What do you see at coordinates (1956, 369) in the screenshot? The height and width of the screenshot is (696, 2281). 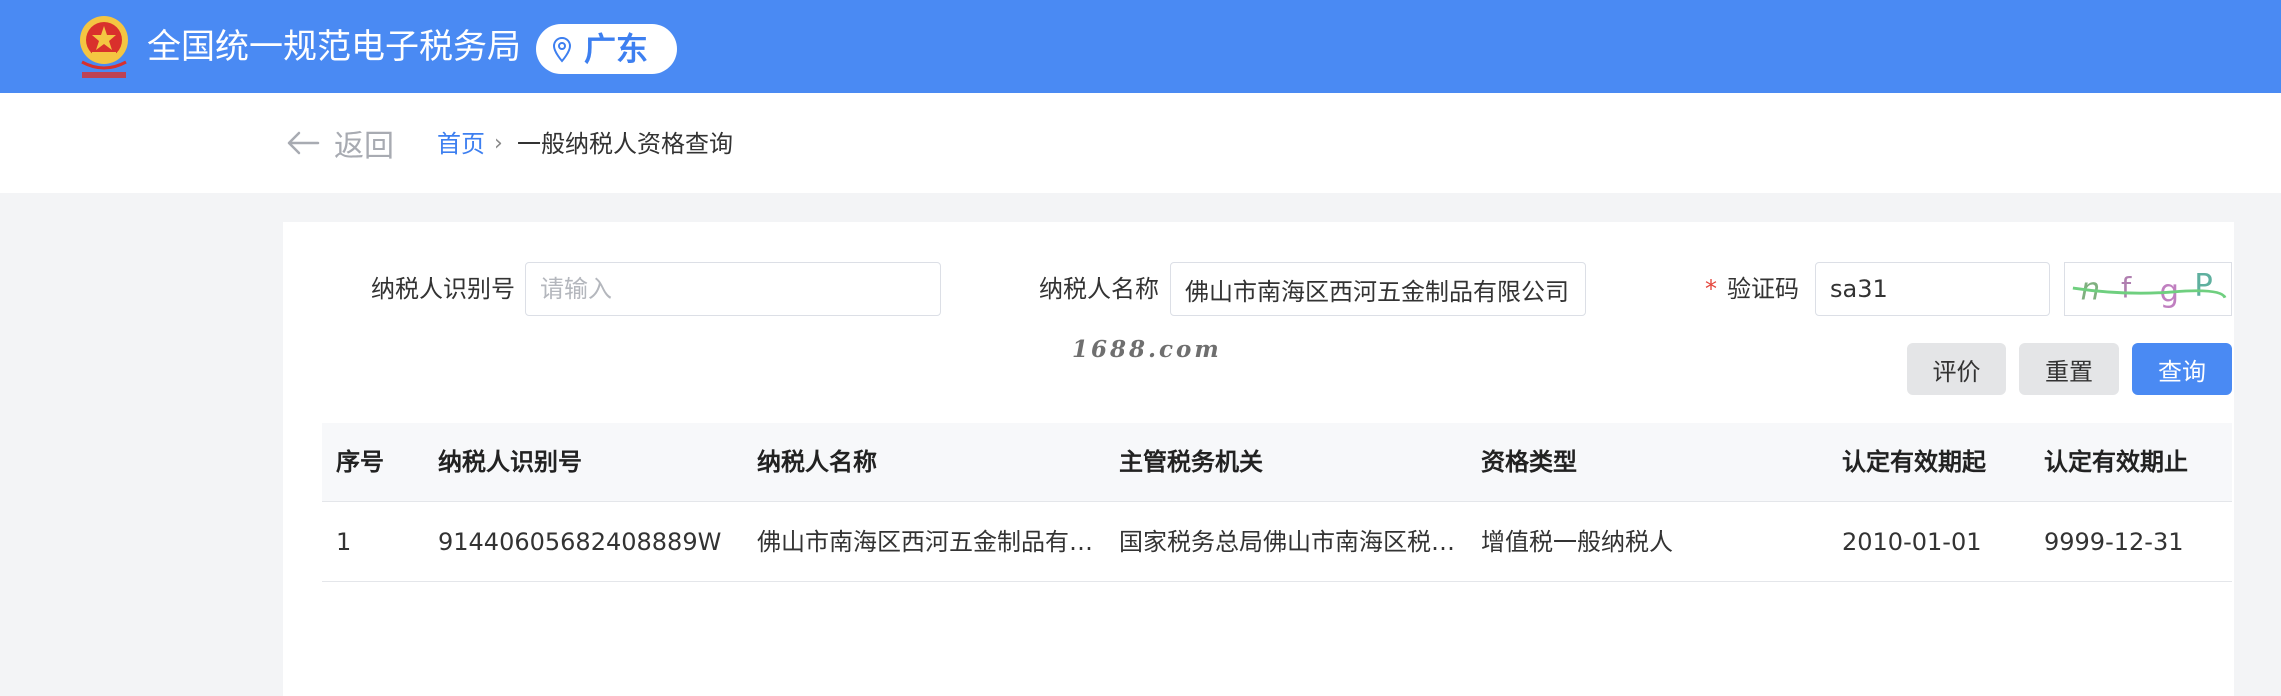 I see `evaluate-button: 评价` at bounding box center [1956, 369].